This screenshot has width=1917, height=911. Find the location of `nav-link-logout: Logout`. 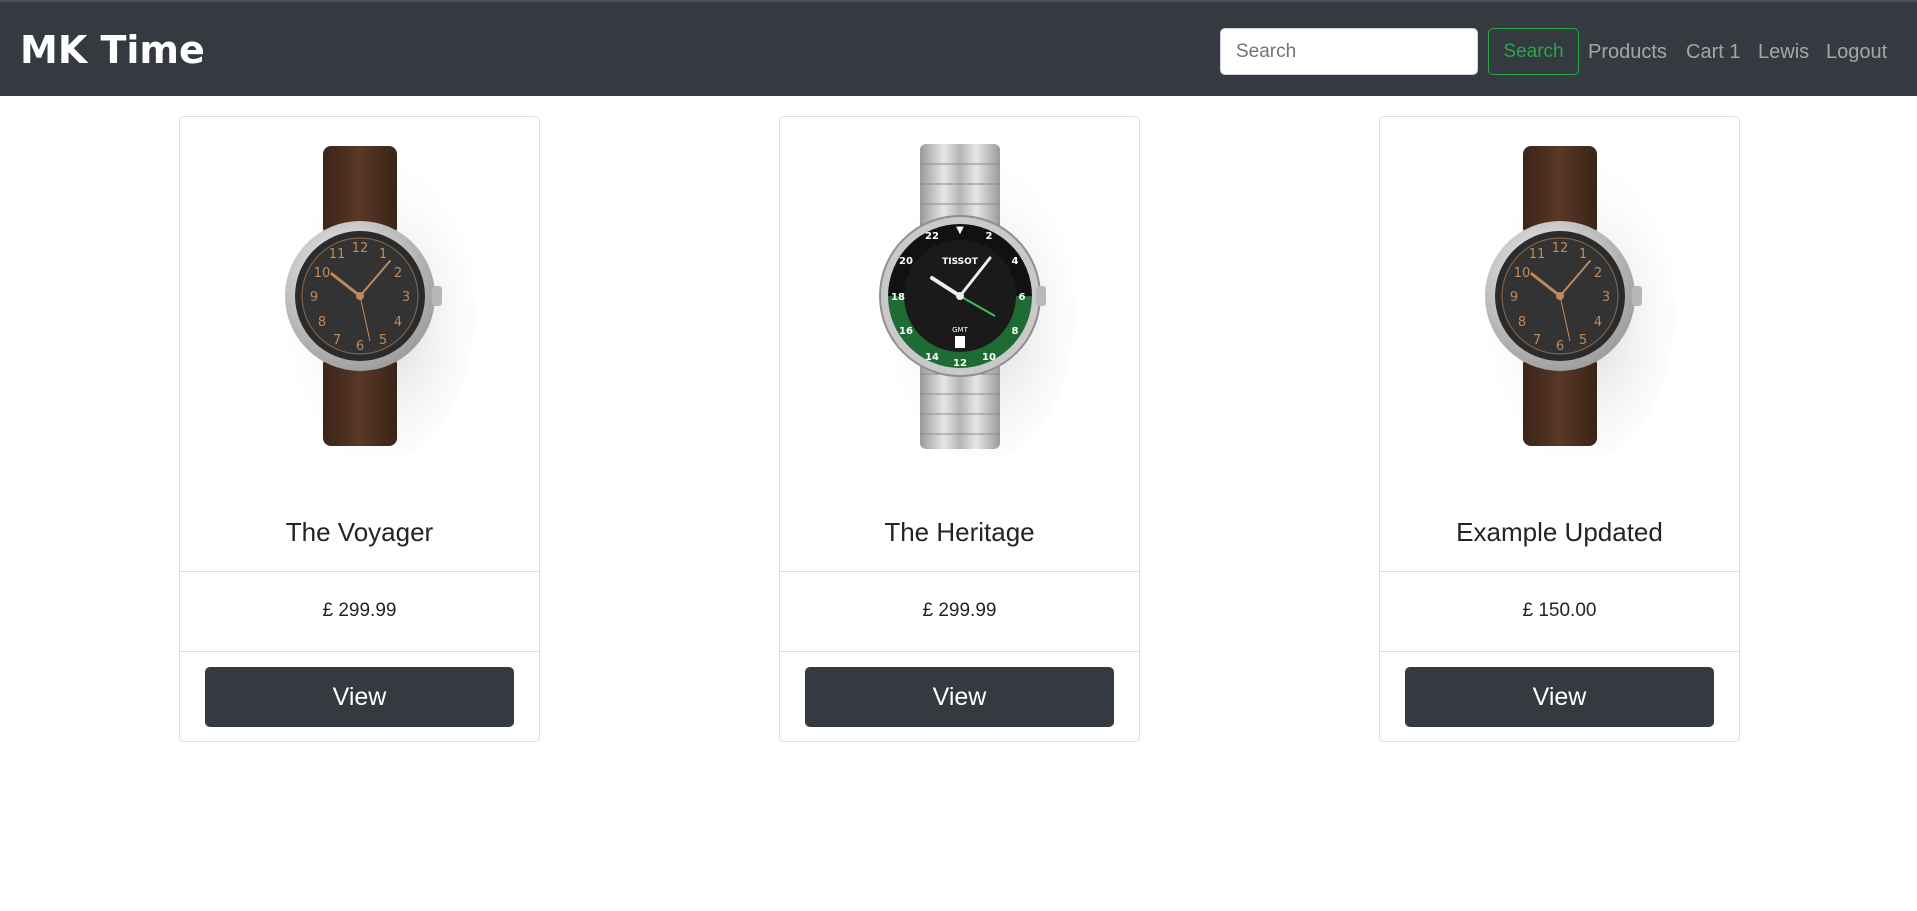

nav-link-logout: Logout is located at coordinates (1856, 52).